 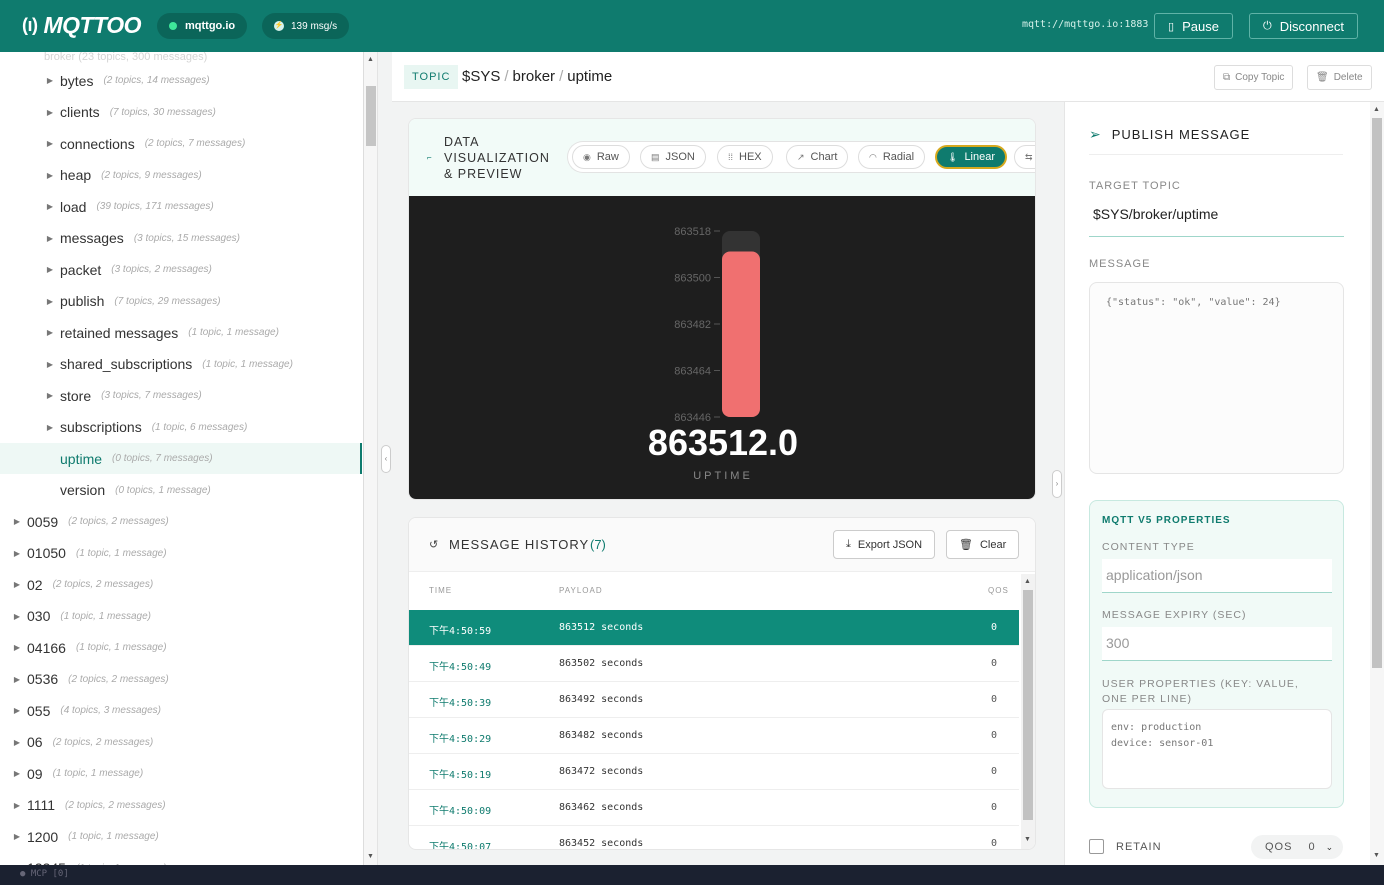 What do you see at coordinates (181, 143) in the screenshot?
I see `tree-item-connections: ▶ connections (2 topics, 7 messages)` at bounding box center [181, 143].